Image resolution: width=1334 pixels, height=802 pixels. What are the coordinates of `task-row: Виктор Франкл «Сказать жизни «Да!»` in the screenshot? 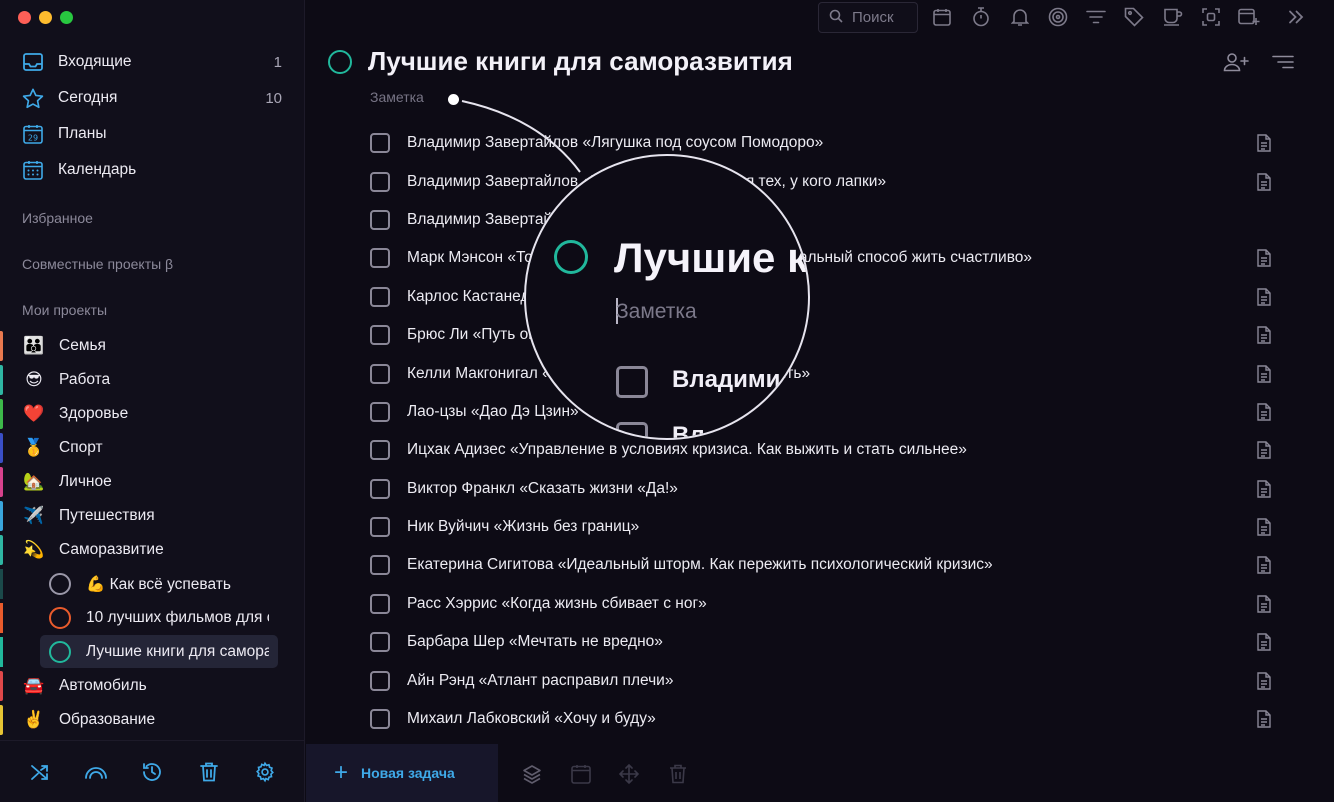 It's located at (821, 489).